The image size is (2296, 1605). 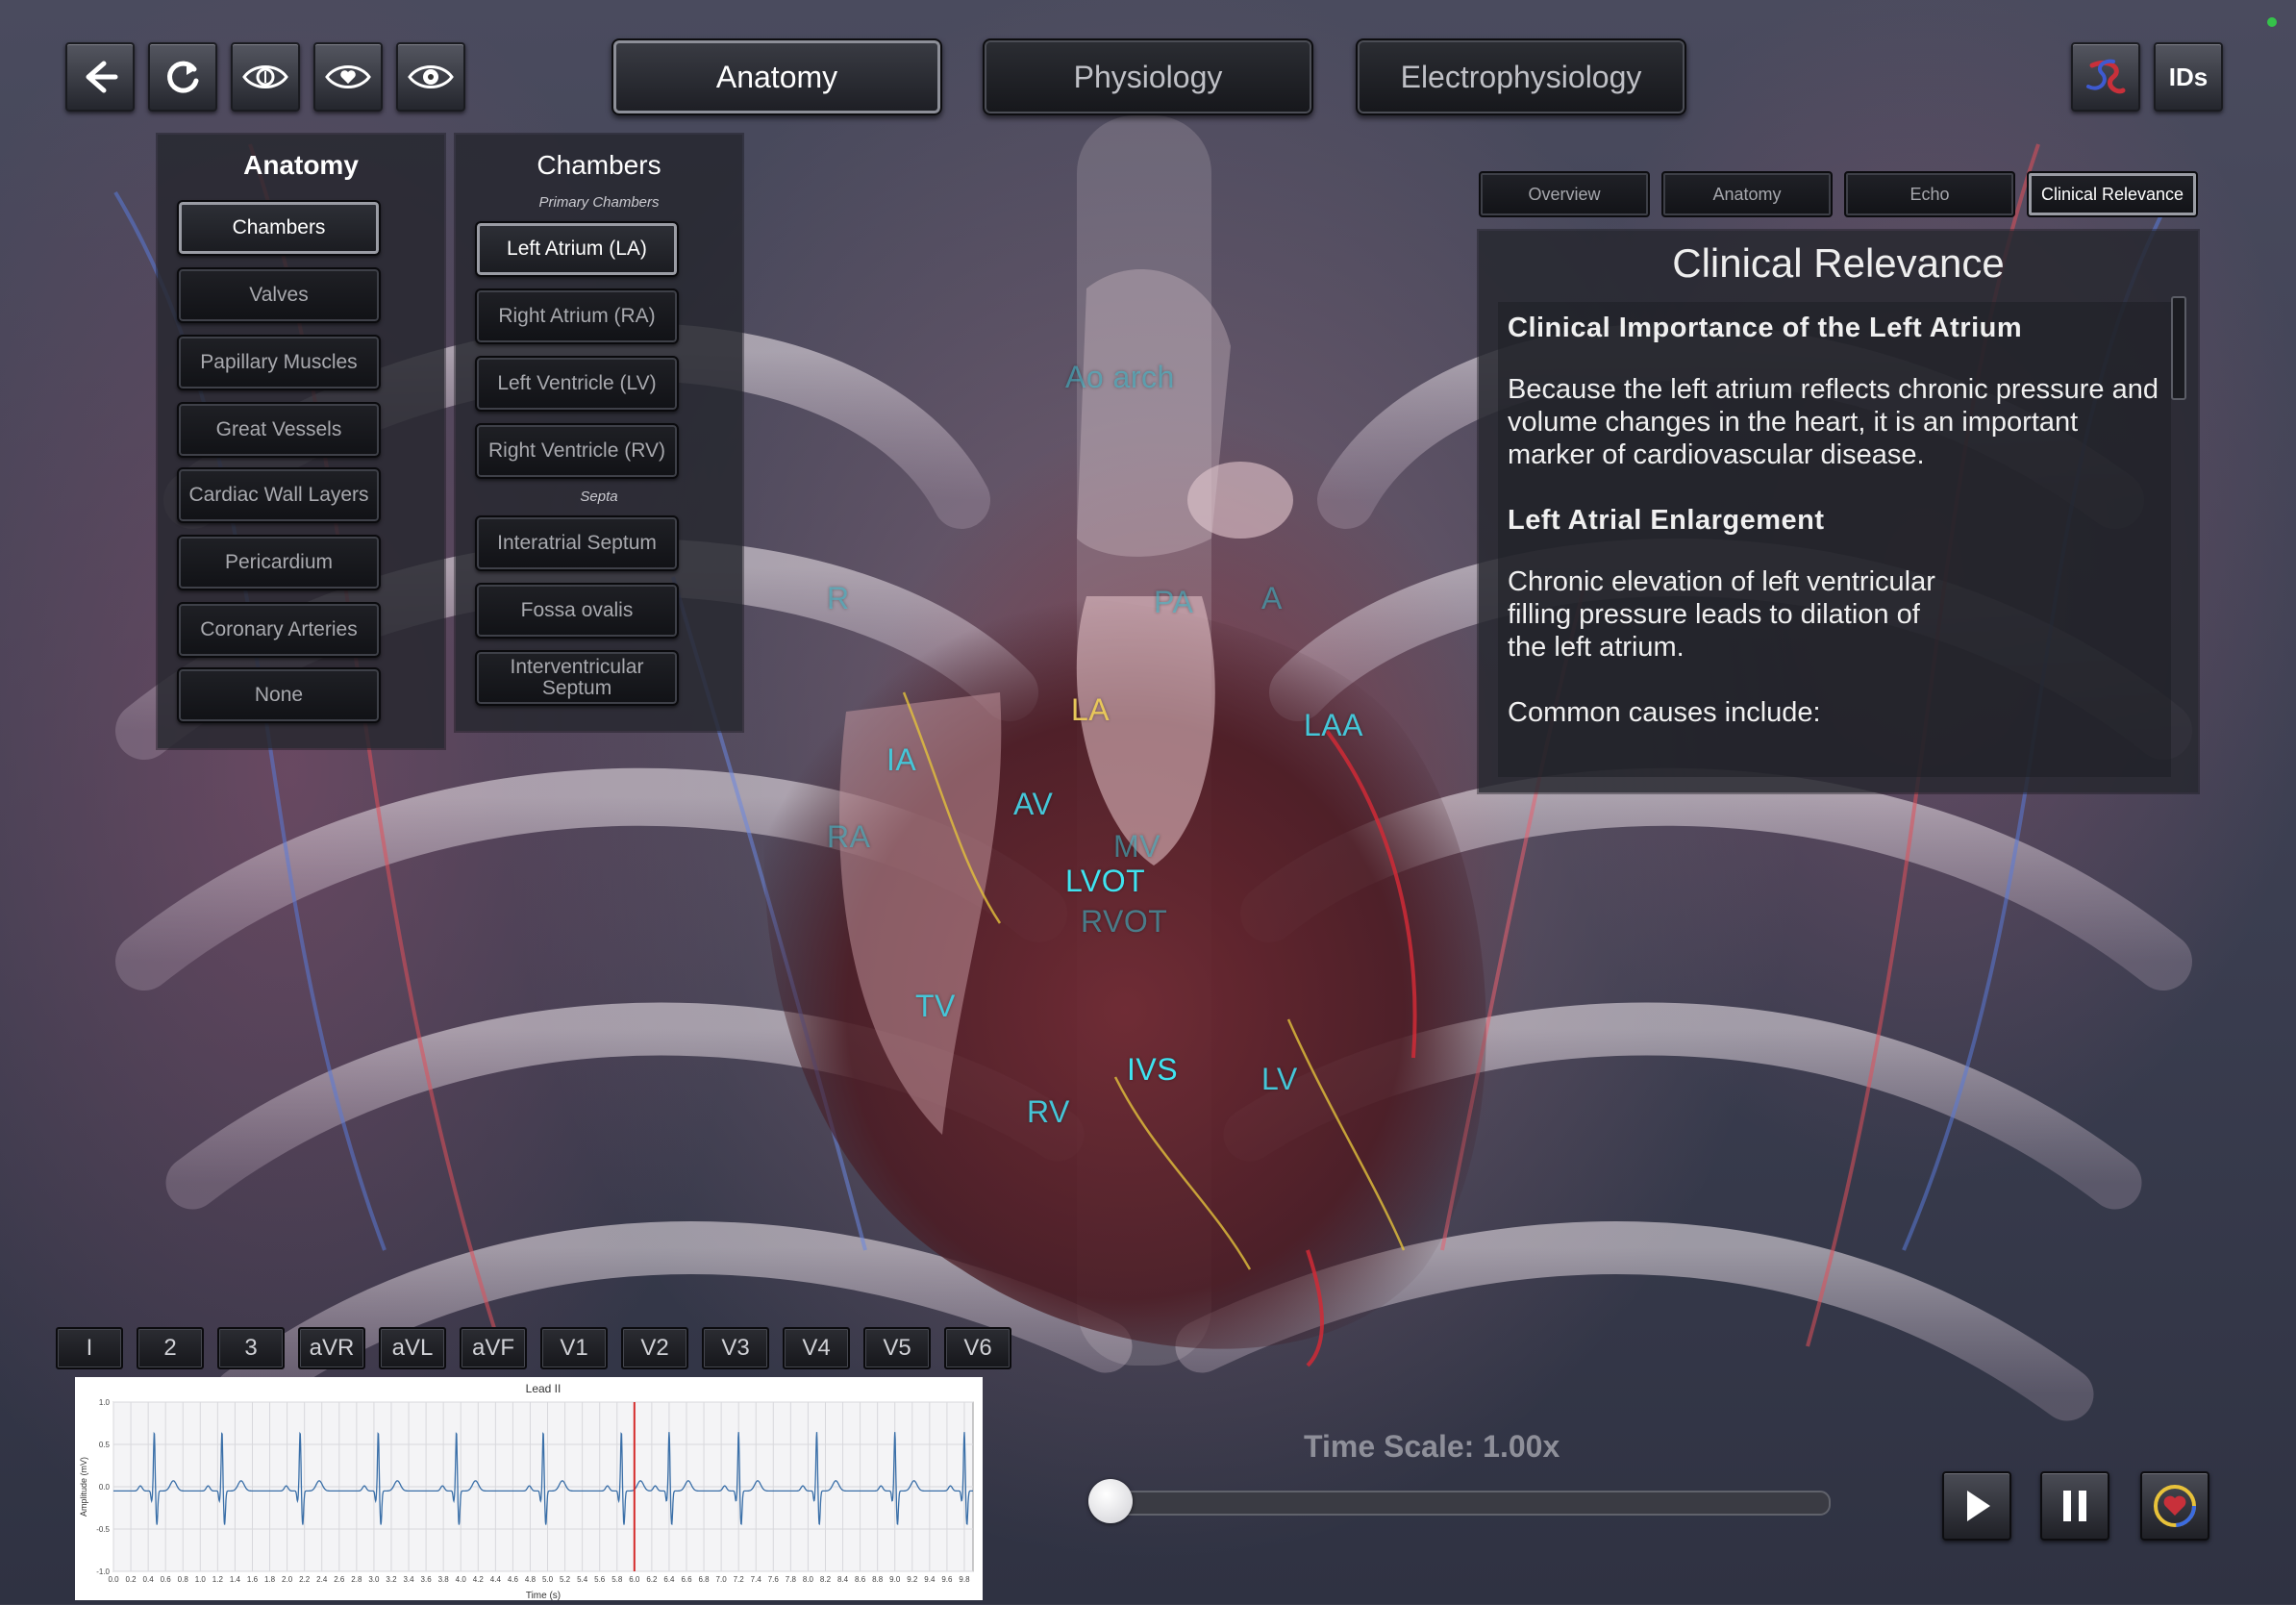 What do you see at coordinates (935, 1006) in the screenshot?
I see `label-tv: TV` at bounding box center [935, 1006].